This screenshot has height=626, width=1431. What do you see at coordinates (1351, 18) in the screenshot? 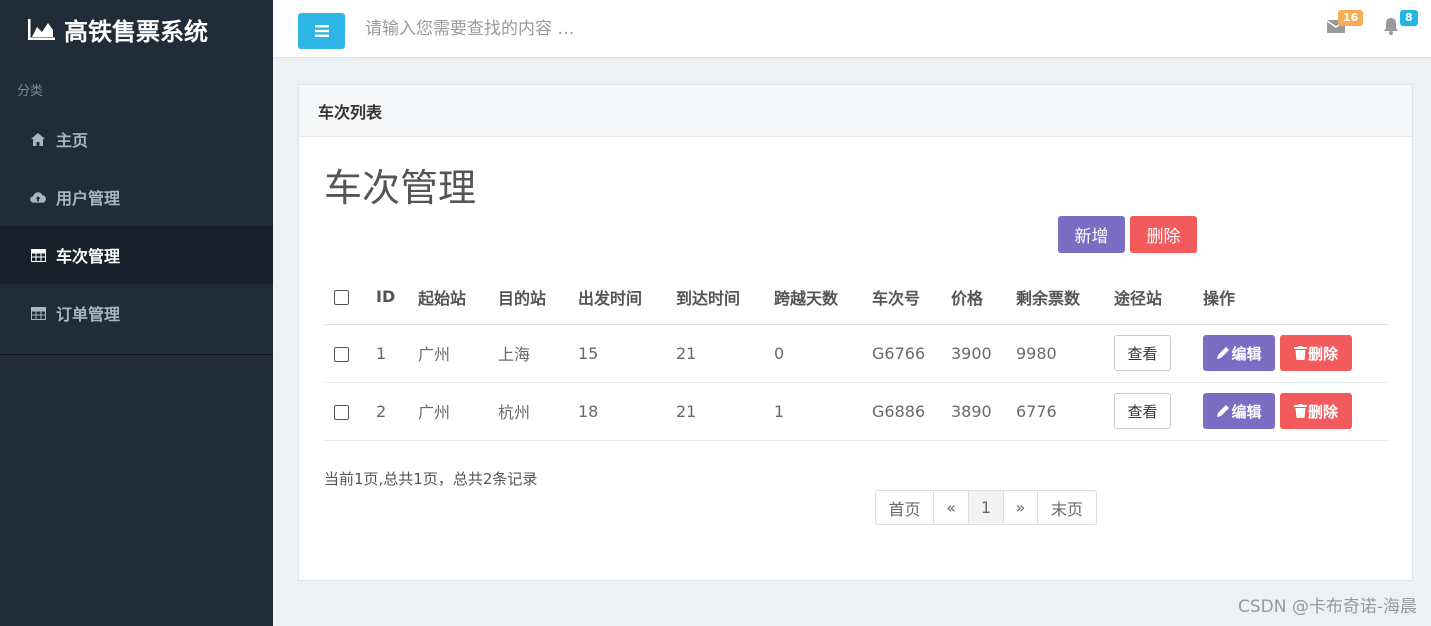
I see `mail-count-badge: 16` at bounding box center [1351, 18].